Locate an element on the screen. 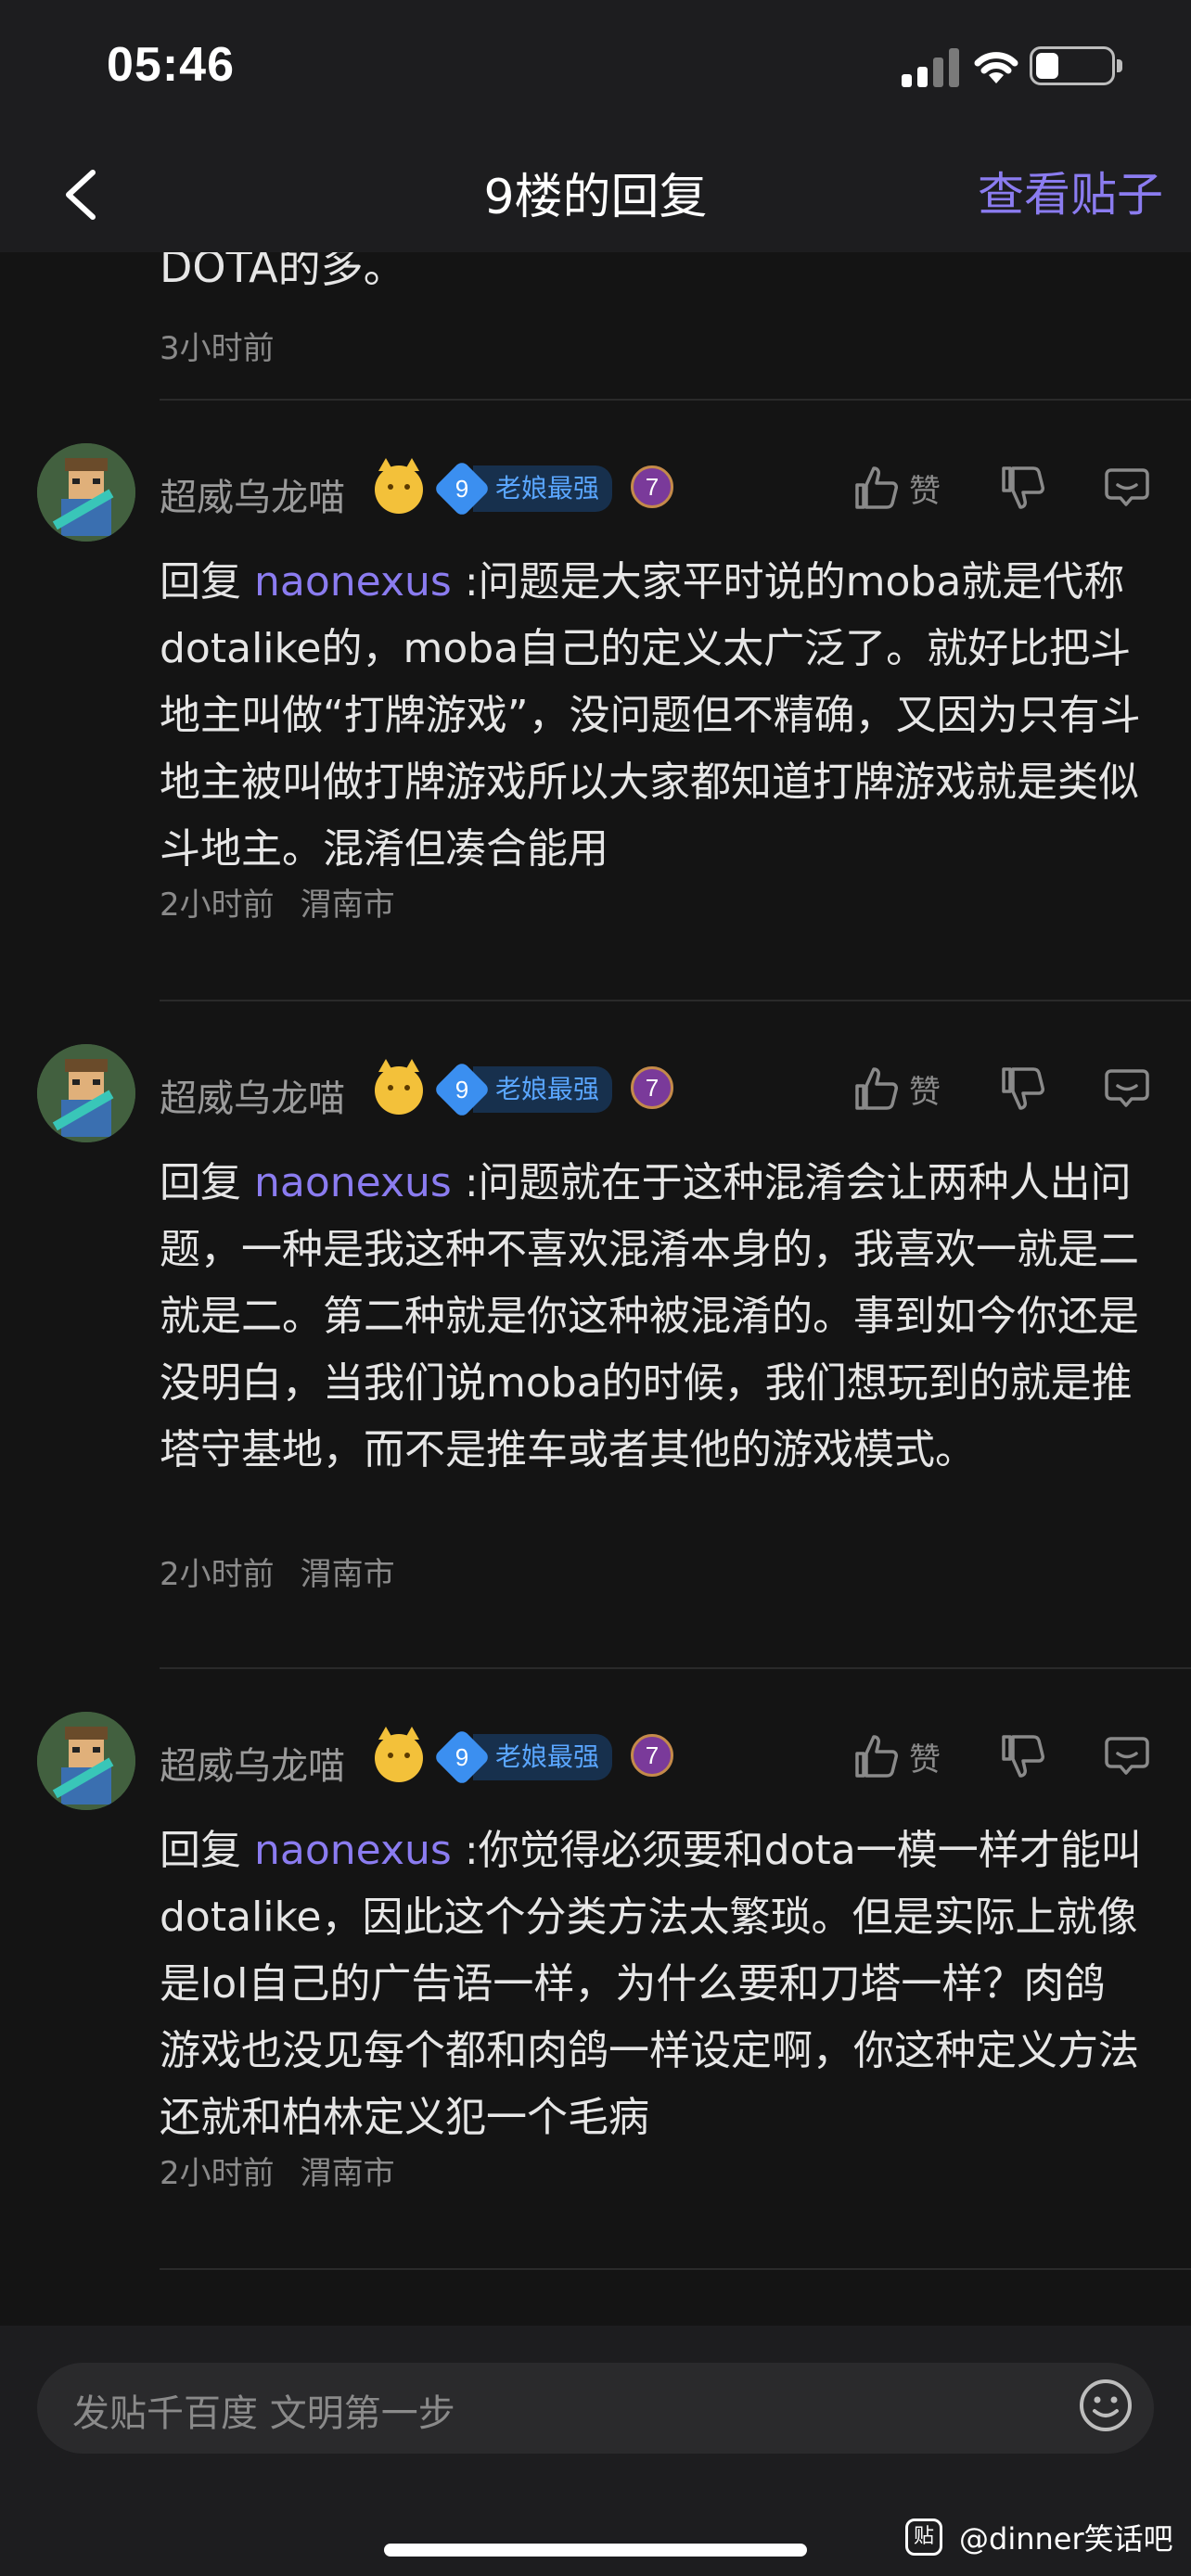 The image size is (1191, 2576). home-indicator is located at coordinates (595, 2551).